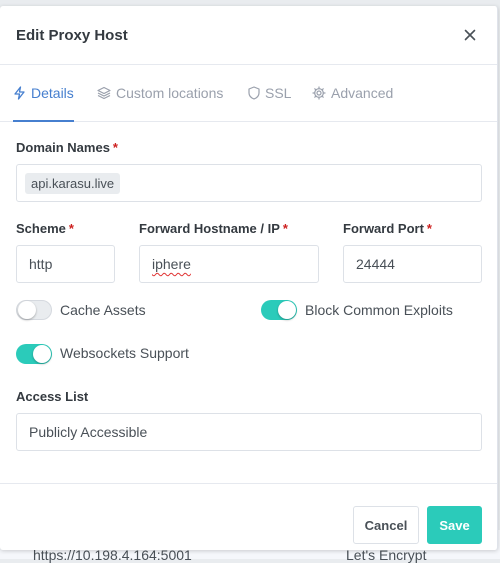  I want to click on tab-advanced: Advanced, so click(352, 93).